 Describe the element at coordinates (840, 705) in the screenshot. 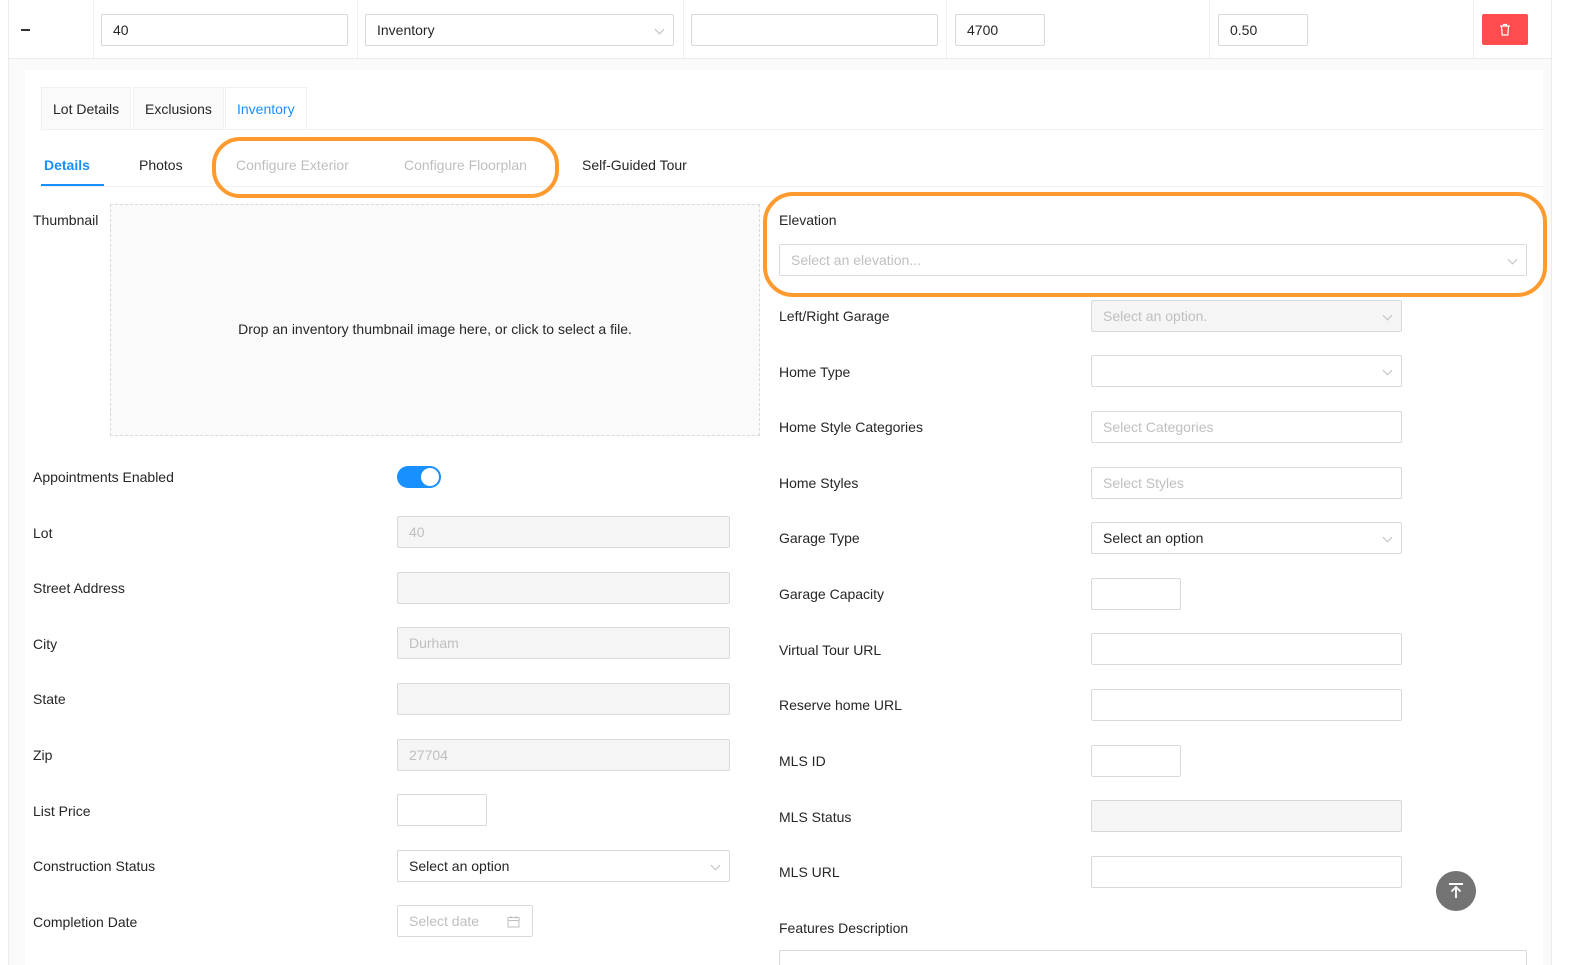

I see `reserve-home-url-label: Reserve home URL` at that location.